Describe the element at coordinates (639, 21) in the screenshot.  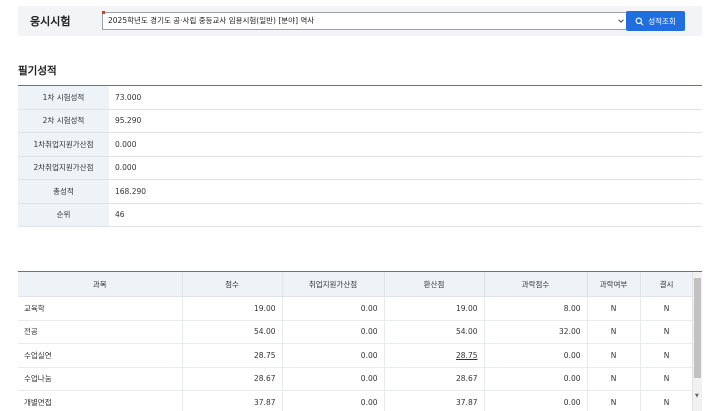
I see `search-icon` at that location.